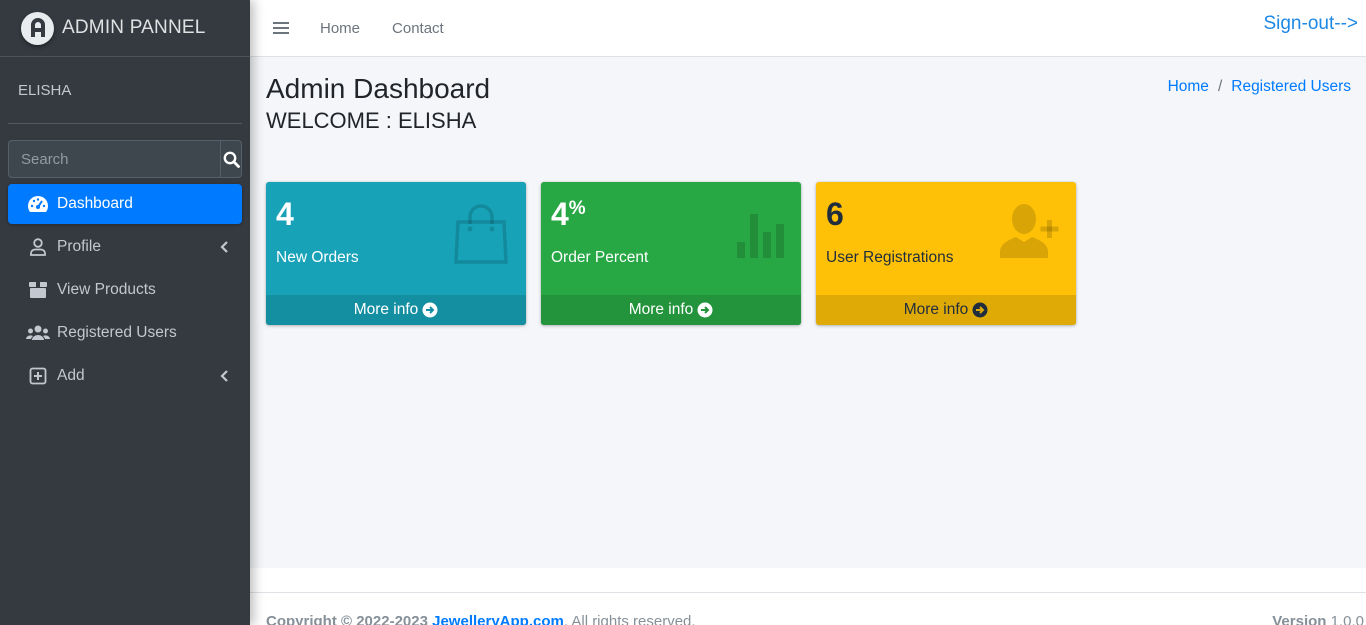 The width and height of the screenshot is (1366, 625). What do you see at coordinates (340, 28) in the screenshot?
I see `nav-link-home: Home` at bounding box center [340, 28].